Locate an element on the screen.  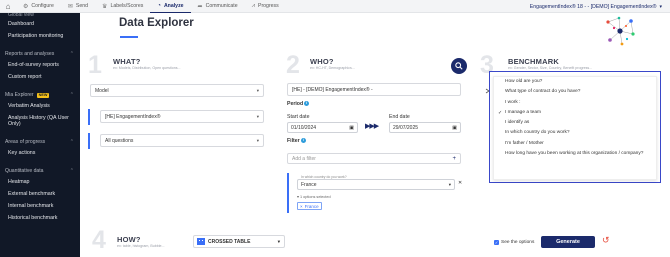
see-options-checkbox: ✓ See the options is located at coordinates (514, 242).